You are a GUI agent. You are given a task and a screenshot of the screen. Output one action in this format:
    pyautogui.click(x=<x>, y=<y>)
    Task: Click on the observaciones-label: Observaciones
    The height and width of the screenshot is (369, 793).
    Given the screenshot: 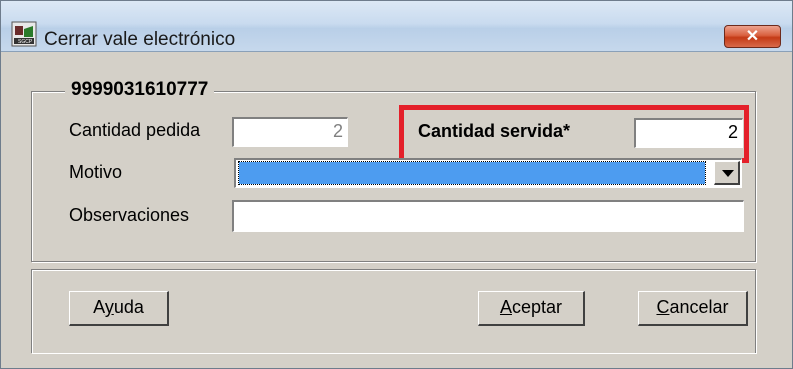 What is the action you would take?
    pyautogui.click(x=129, y=215)
    